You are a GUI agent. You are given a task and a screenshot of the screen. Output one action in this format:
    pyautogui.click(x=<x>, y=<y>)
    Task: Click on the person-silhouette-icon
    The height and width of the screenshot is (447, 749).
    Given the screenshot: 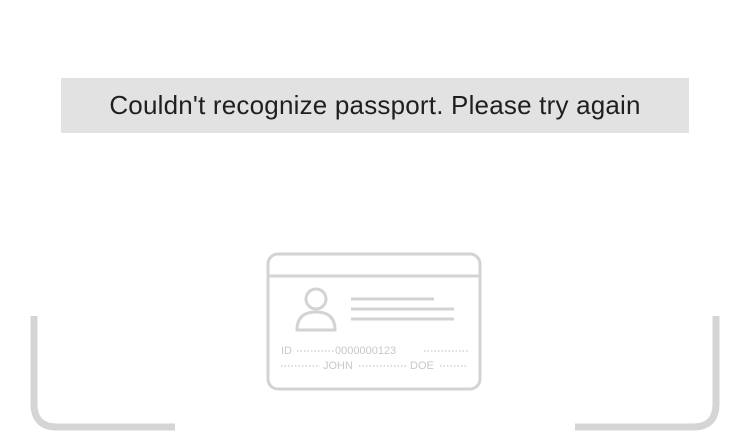 What is the action you would take?
    pyautogui.click(x=316, y=309)
    